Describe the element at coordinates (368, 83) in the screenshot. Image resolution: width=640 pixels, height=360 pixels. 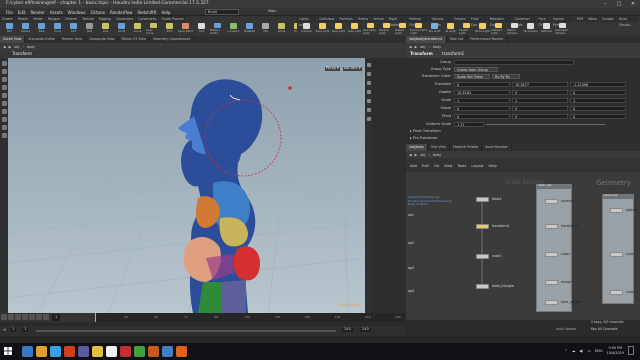
I see `wireframe-icon` at that location.